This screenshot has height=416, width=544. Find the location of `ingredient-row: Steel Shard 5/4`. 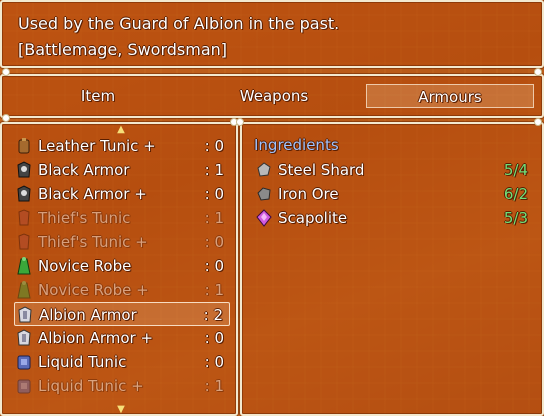

ingredient-row: Steel Shard 5/4 is located at coordinates (394, 170).